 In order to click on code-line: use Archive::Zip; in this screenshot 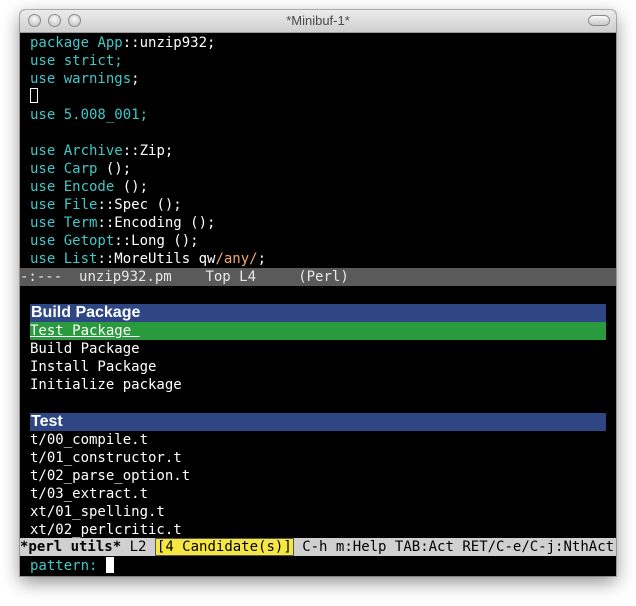, I will do `click(323, 151)`.